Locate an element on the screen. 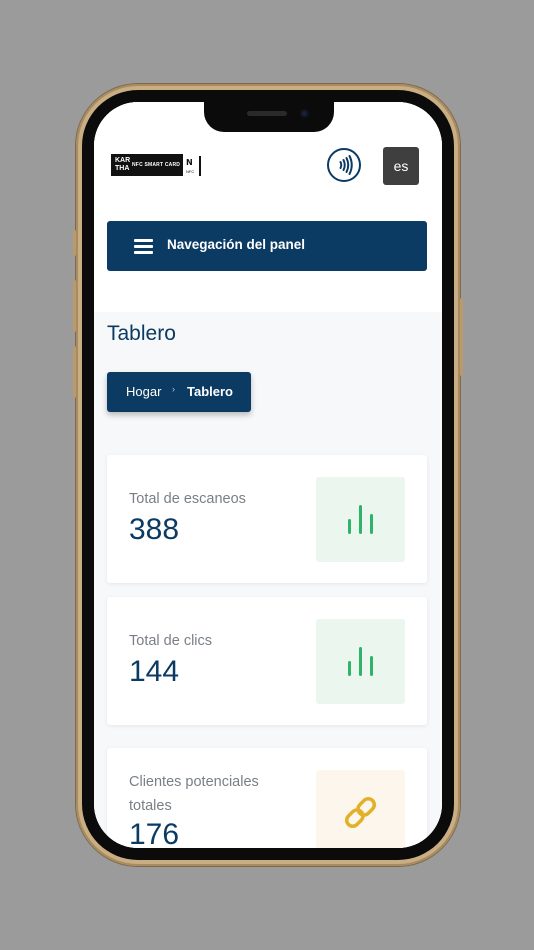 This screenshot has height=950, width=534. dashboard-nav-toggle: Navegación del panel is located at coordinates (267, 246).